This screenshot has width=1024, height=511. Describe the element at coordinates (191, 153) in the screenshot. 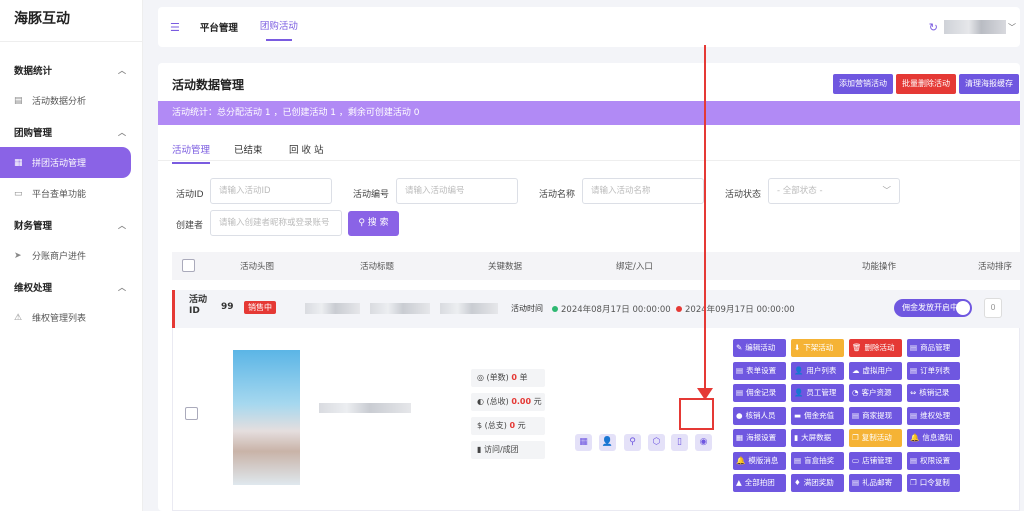

I see `tab-activity-manage: 活动管理` at that location.